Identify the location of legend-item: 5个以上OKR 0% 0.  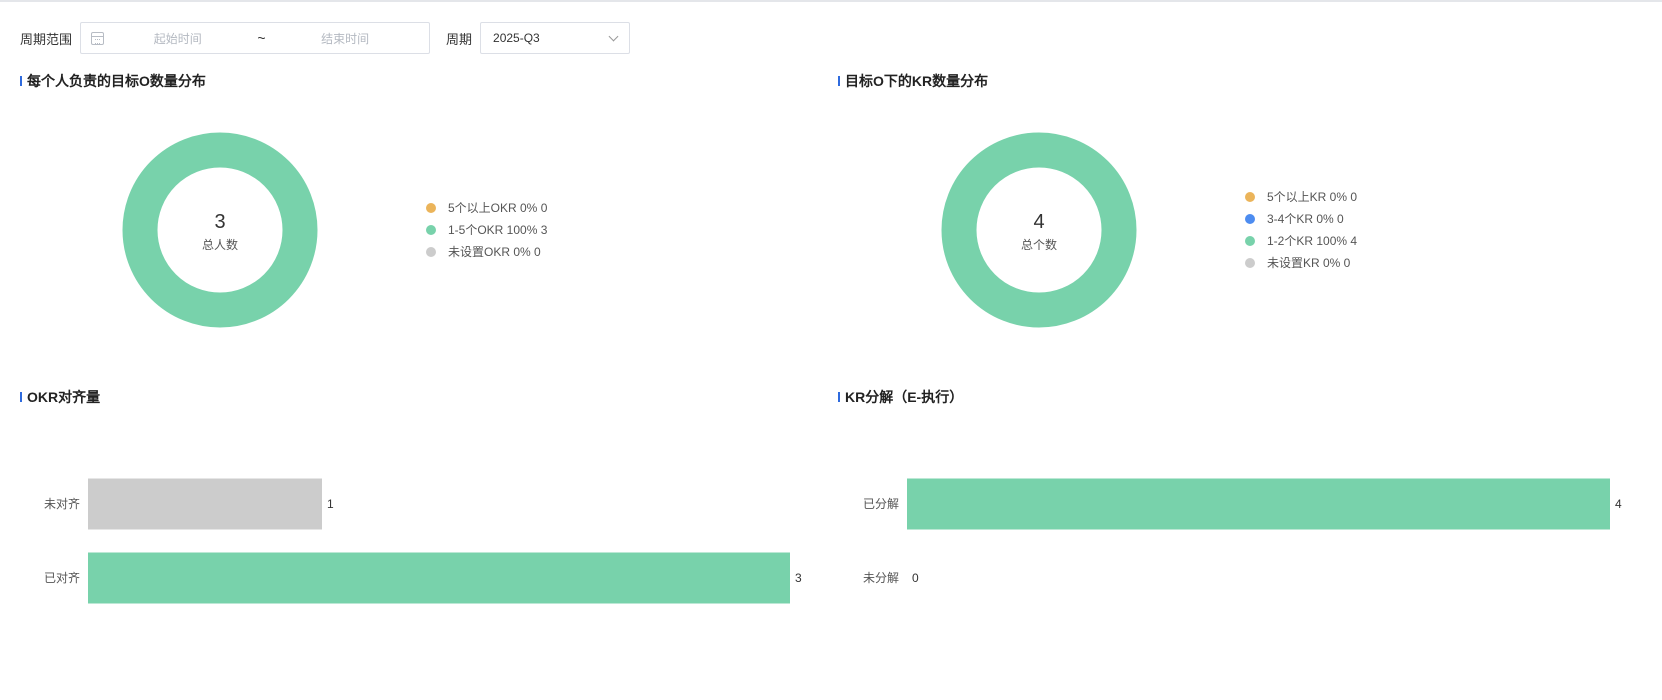
(498, 208).